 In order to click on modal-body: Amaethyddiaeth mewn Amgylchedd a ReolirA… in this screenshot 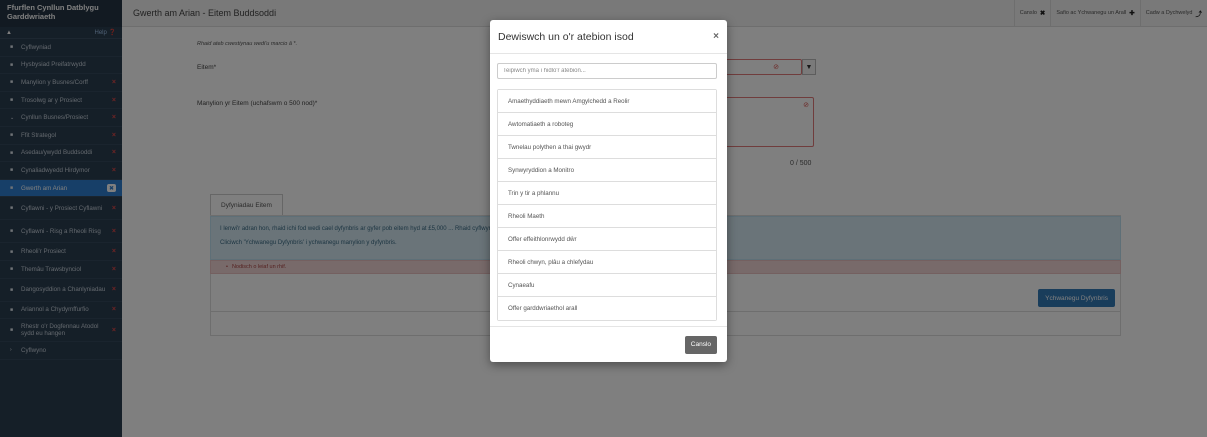, I will do `click(608, 187)`.